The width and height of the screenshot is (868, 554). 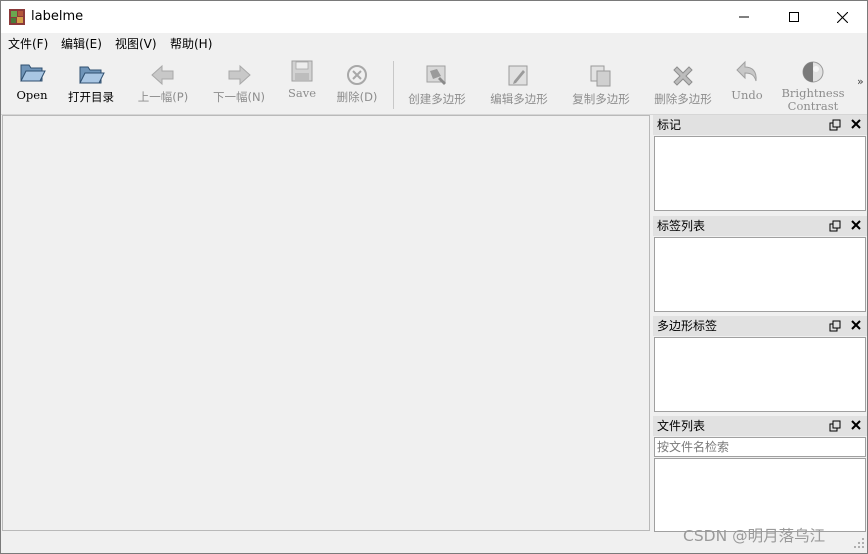 I want to click on toolbar-separator, so click(x=393, y=85).